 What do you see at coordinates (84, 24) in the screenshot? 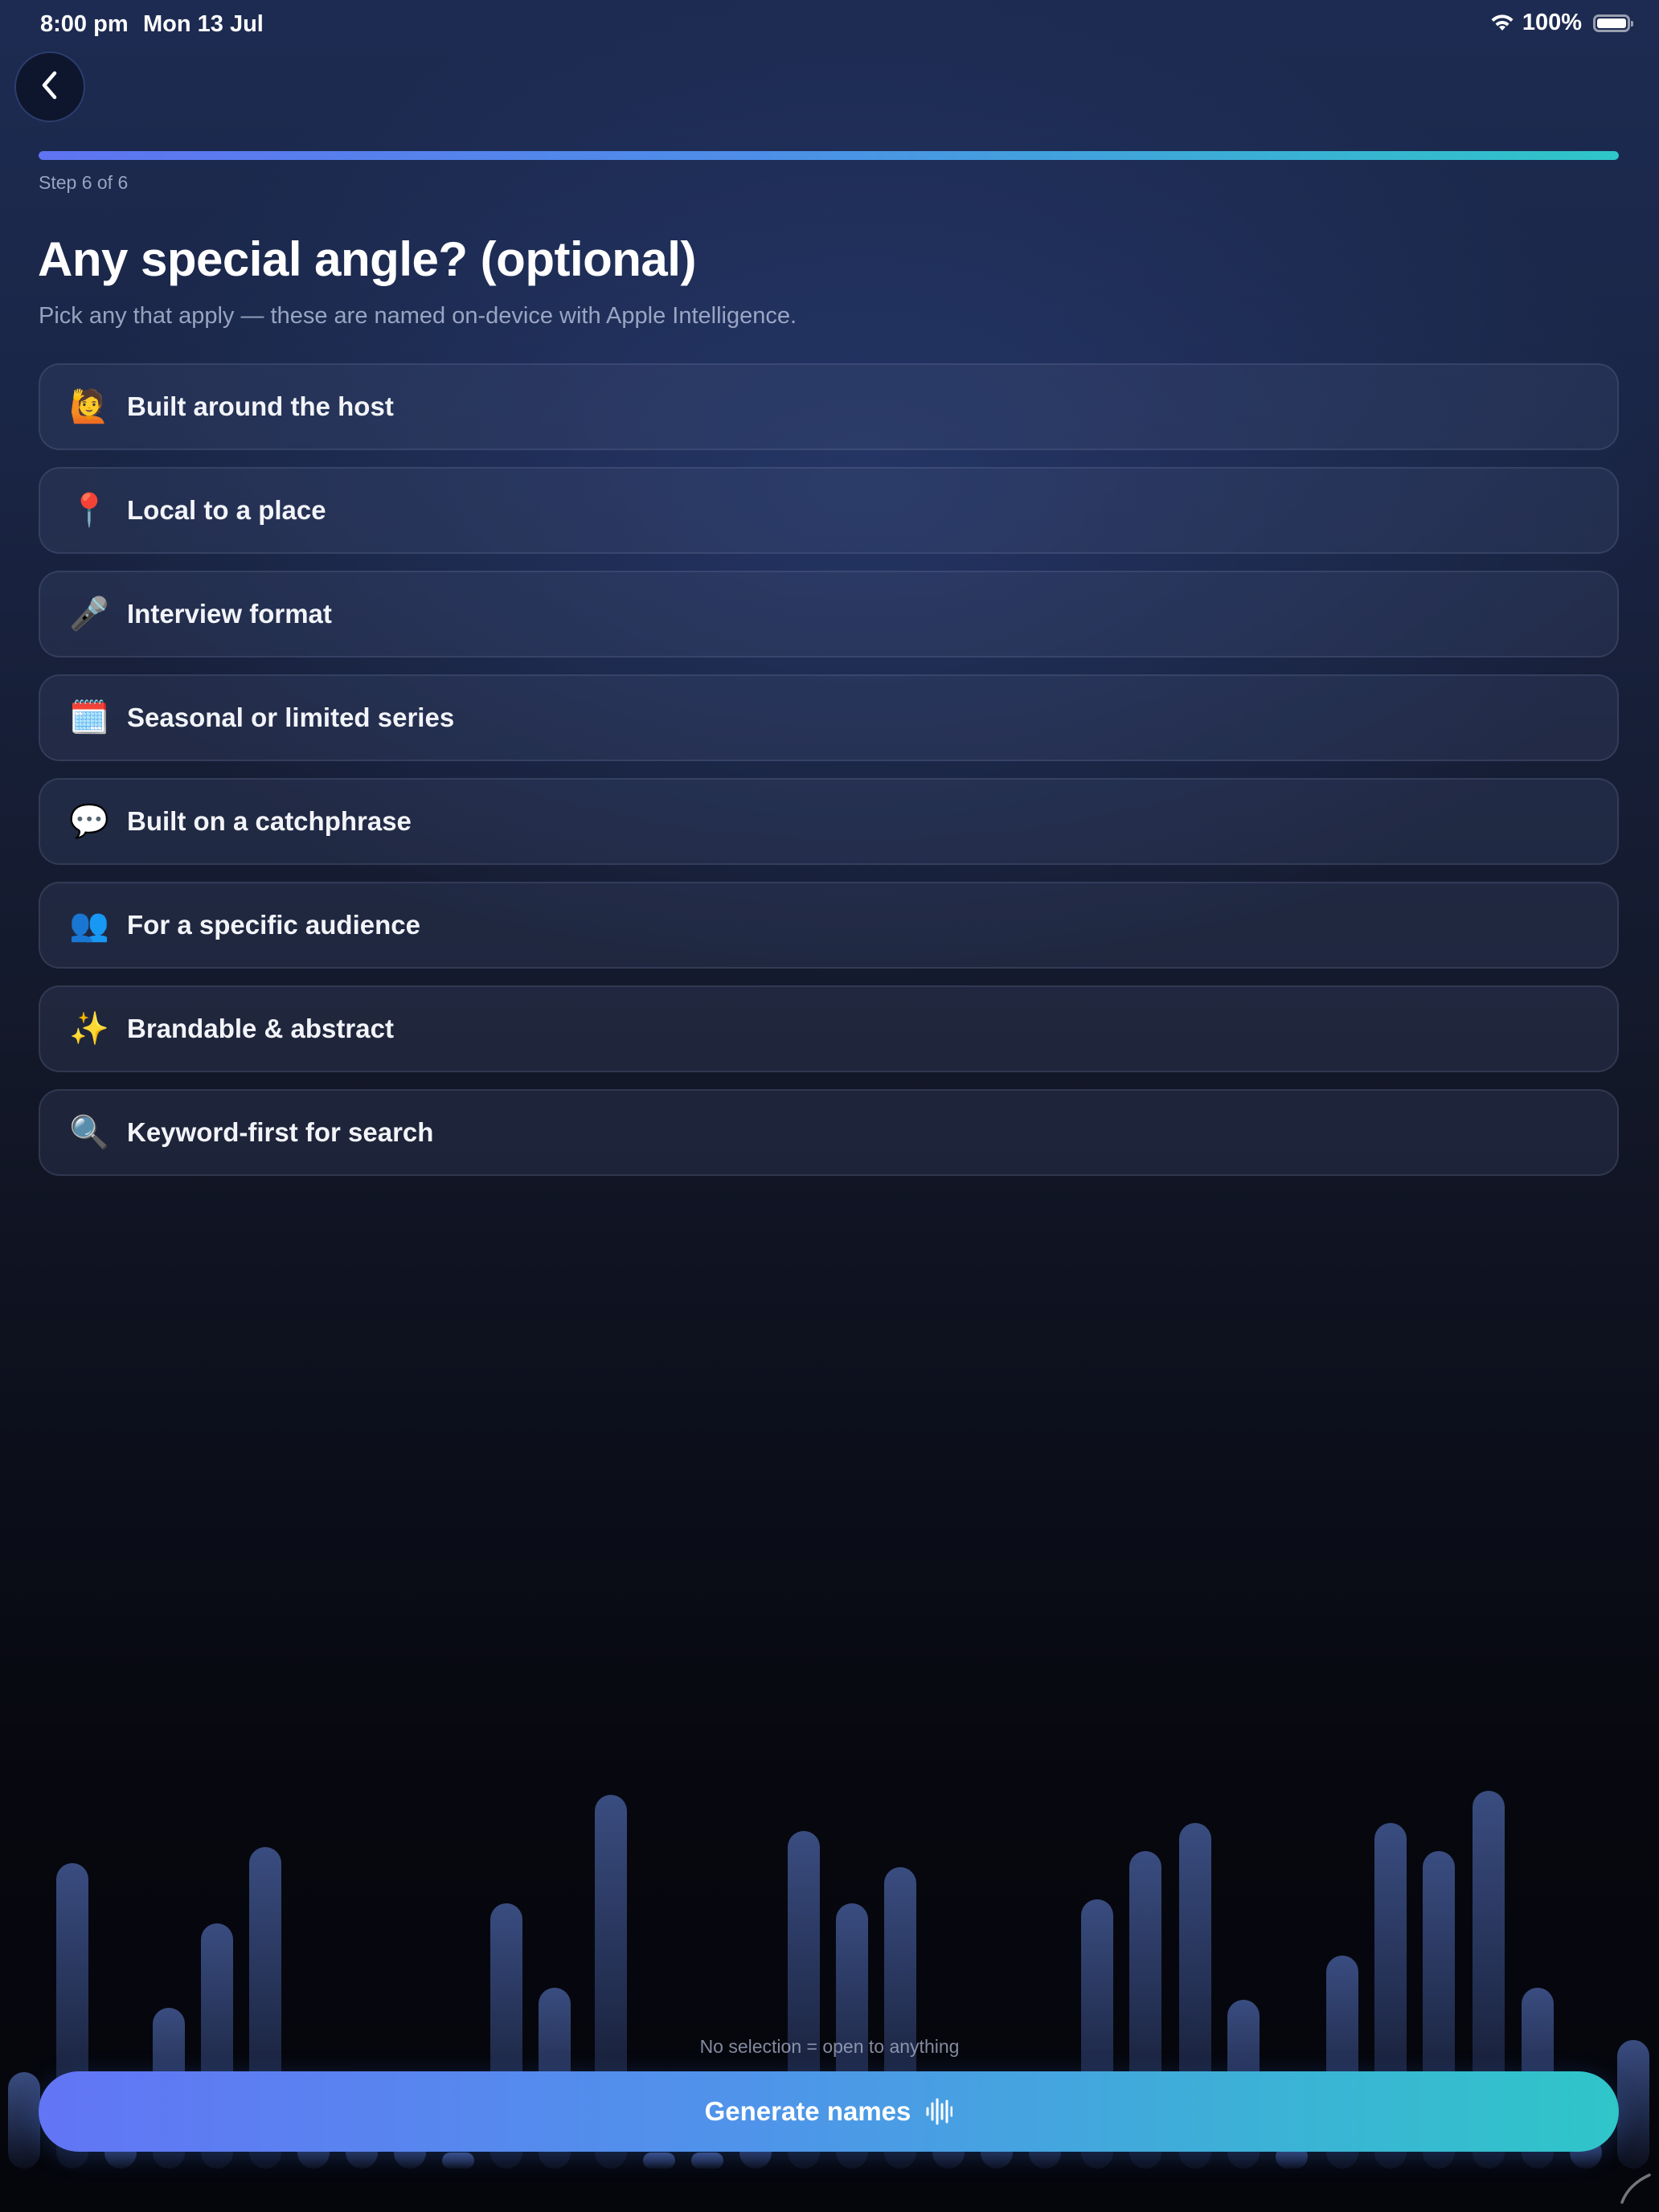
I see `status-time: 8:00 pm` at bounding box center [84, 24].